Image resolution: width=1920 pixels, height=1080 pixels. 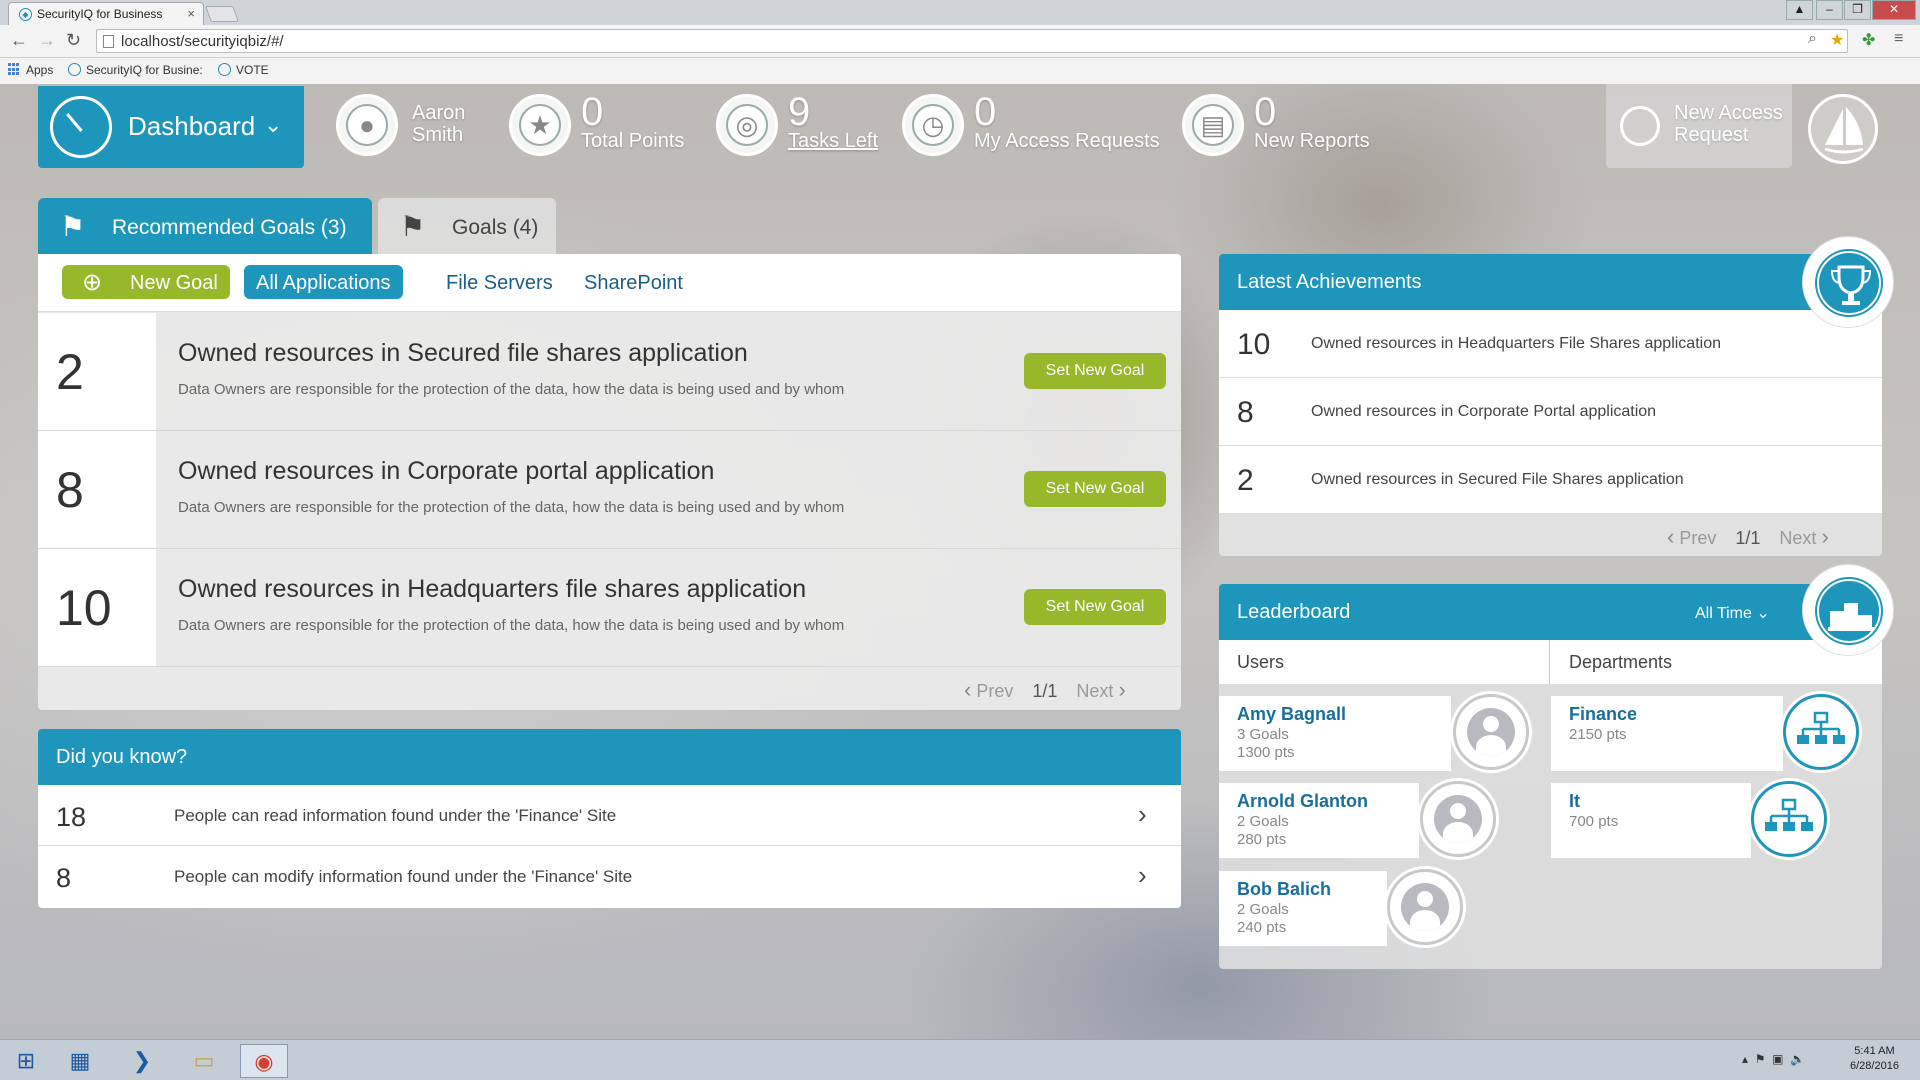 I want to click on bookmark-securityiq: SecurityIQ for Busine:, so click(x=135, y=70).